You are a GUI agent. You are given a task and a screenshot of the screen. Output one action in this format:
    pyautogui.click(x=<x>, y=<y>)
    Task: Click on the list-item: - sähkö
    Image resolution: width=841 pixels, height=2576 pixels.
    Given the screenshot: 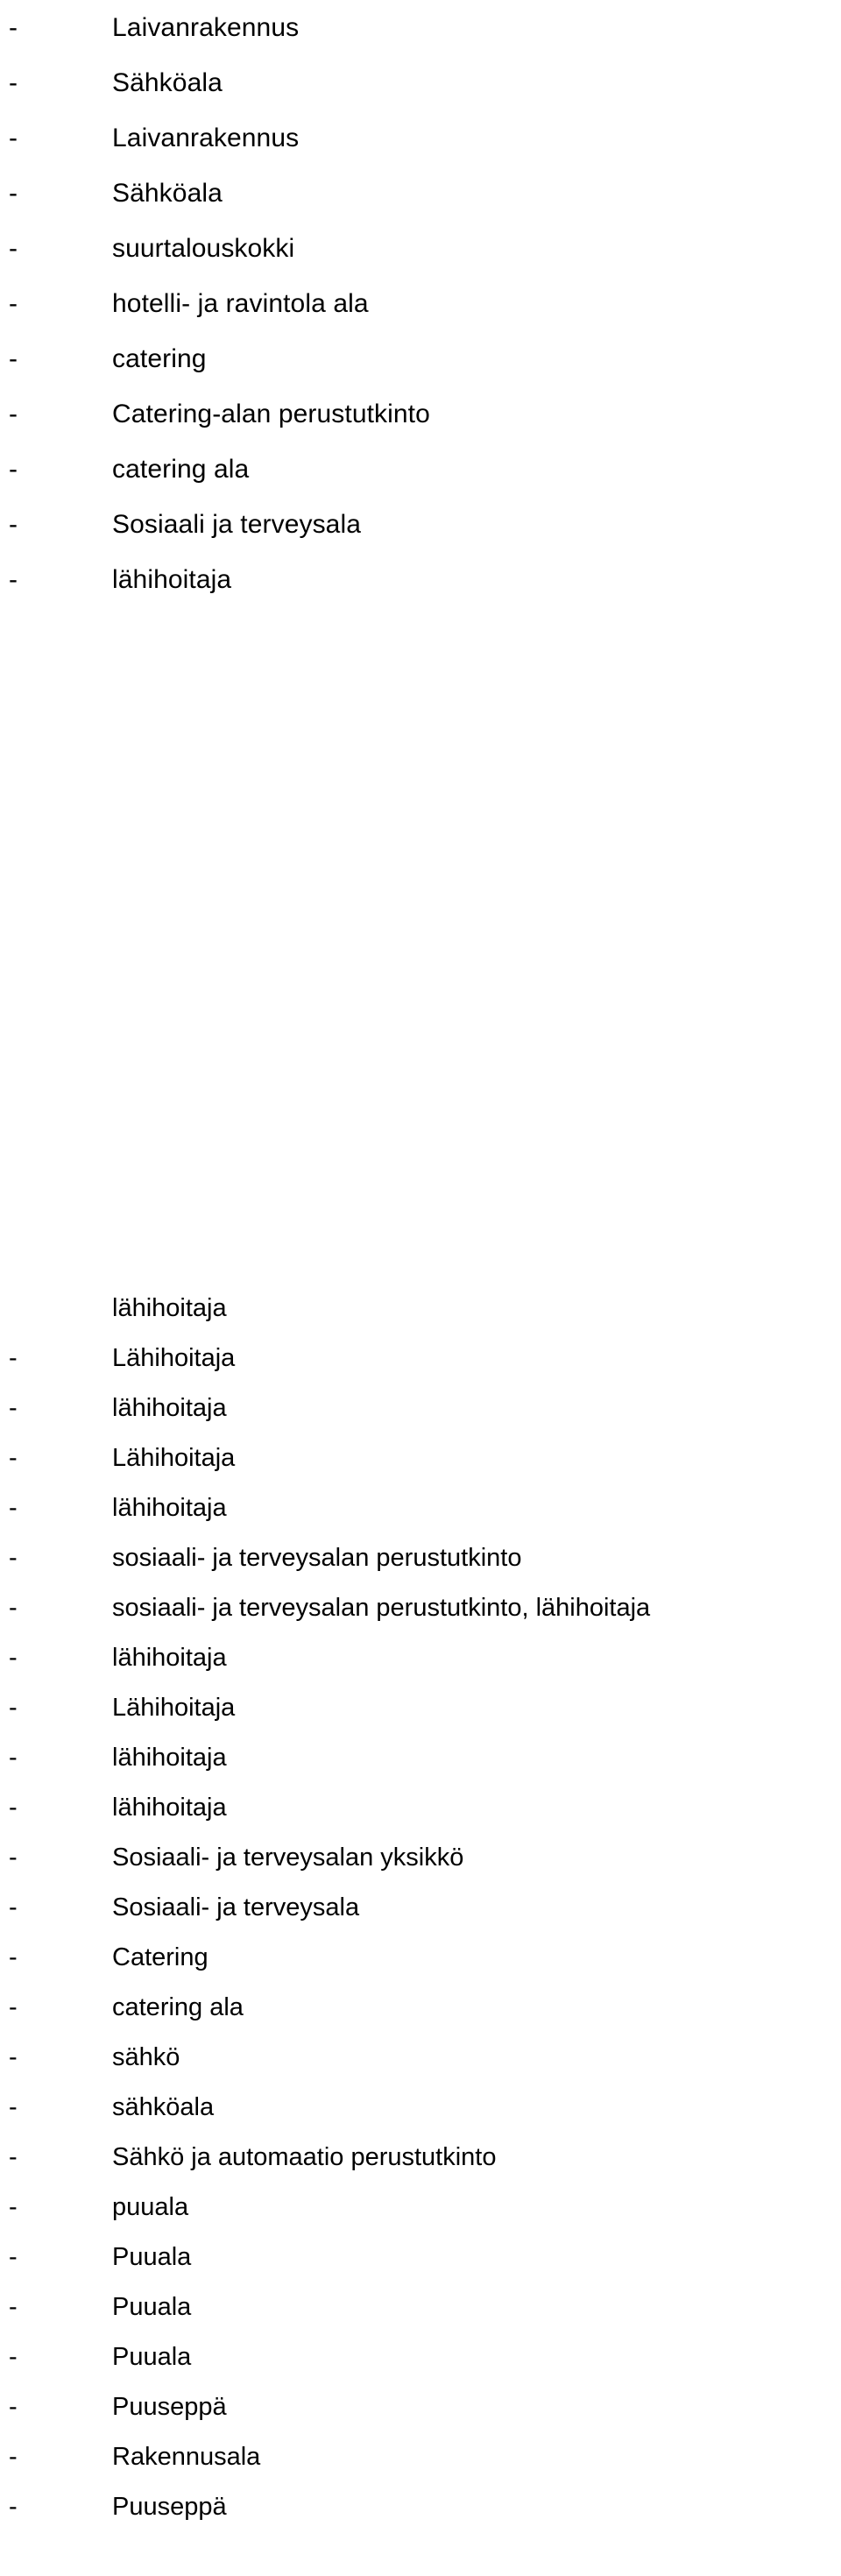 What is the action you would take?
    pyautogui.click(x=420, y=2058)
    